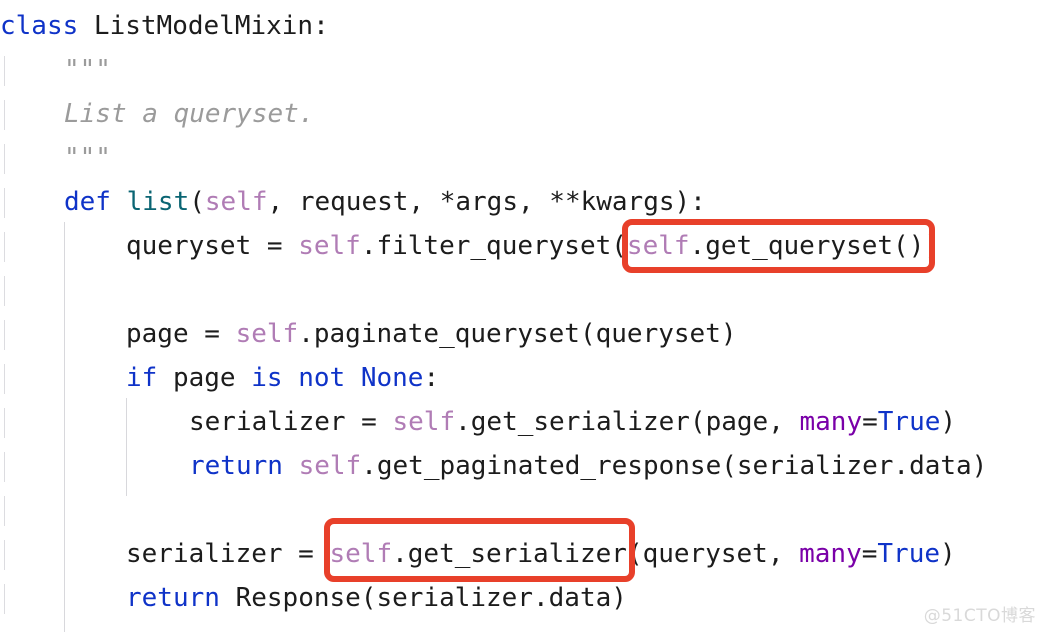 This screenshot has width=1046, height=632. Describe the element at coordinates (212, 246) in the screenshot. I see `token-assign-queryset: queryset =` at that location.